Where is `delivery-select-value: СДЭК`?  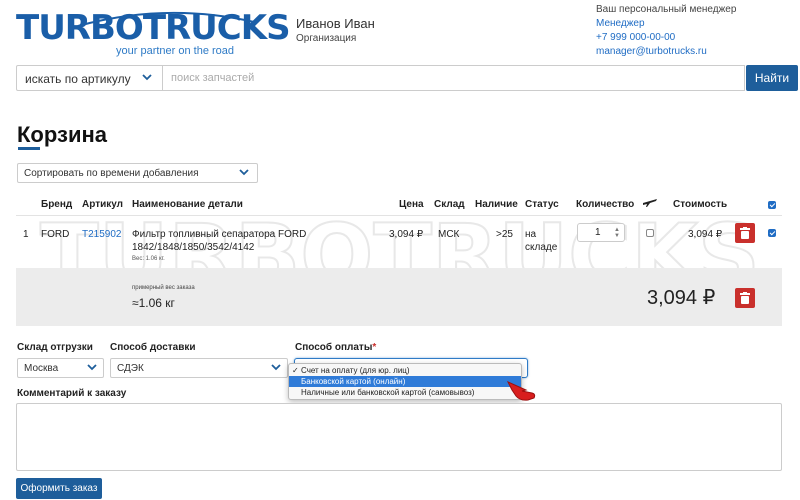 delivery-select-value: СДЭК is located at coordinates (130, 368).